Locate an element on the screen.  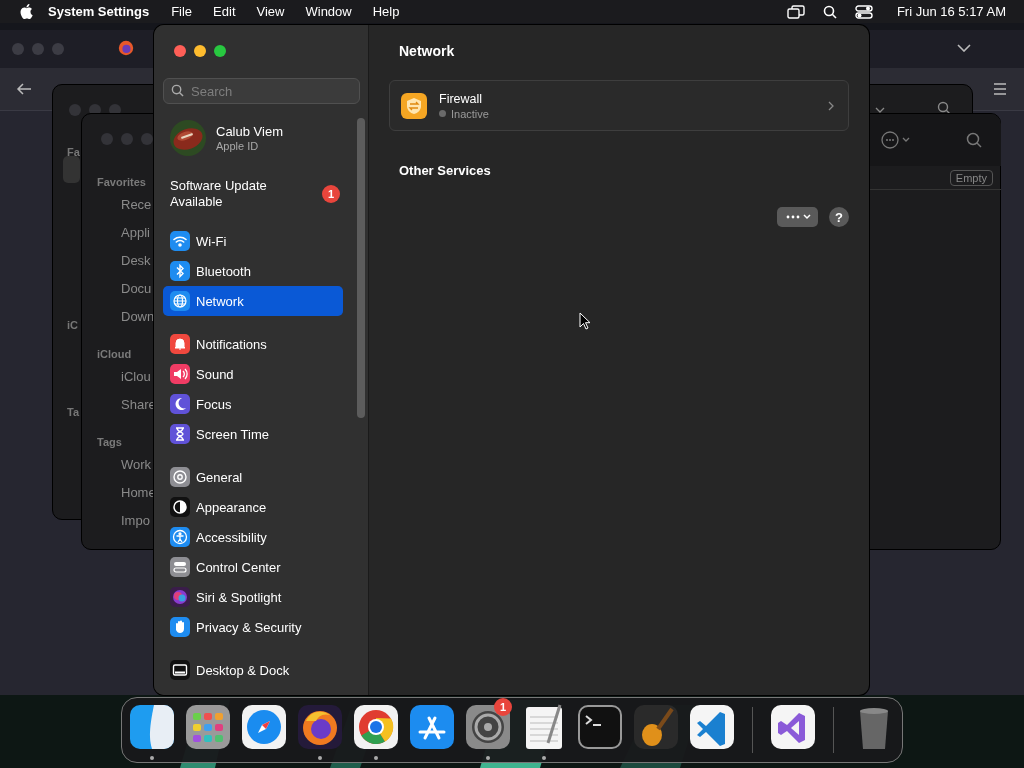
contrast-icon is located at coordinates (180, 507).